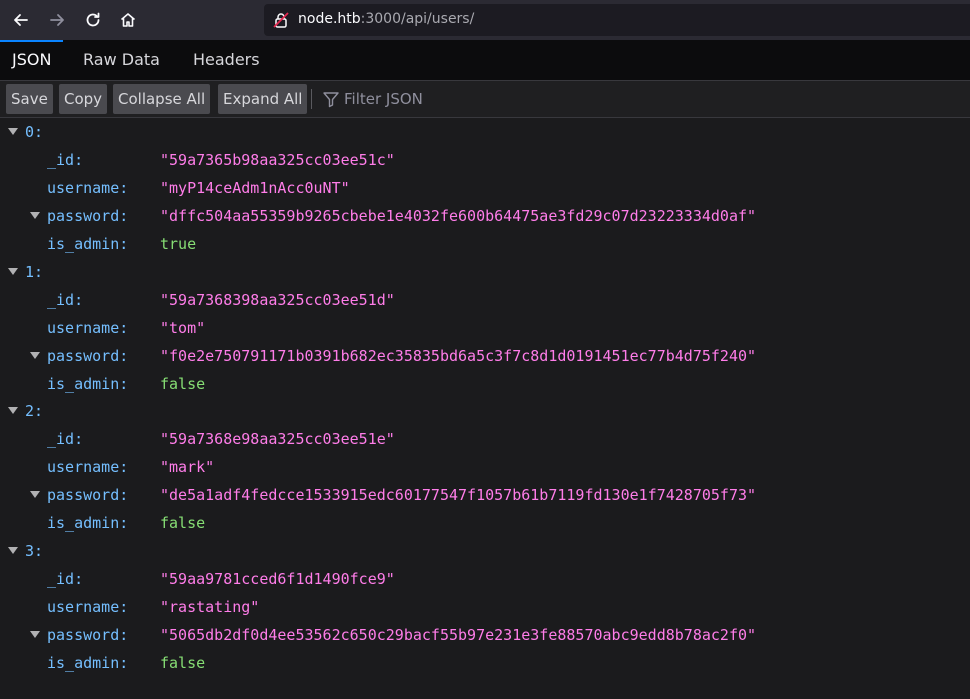 The width and height of the screenshot is (970, 699). Describe the element at coordinates (210, 607) in the screenshot. I see `username-value: "rastating"` at that location.